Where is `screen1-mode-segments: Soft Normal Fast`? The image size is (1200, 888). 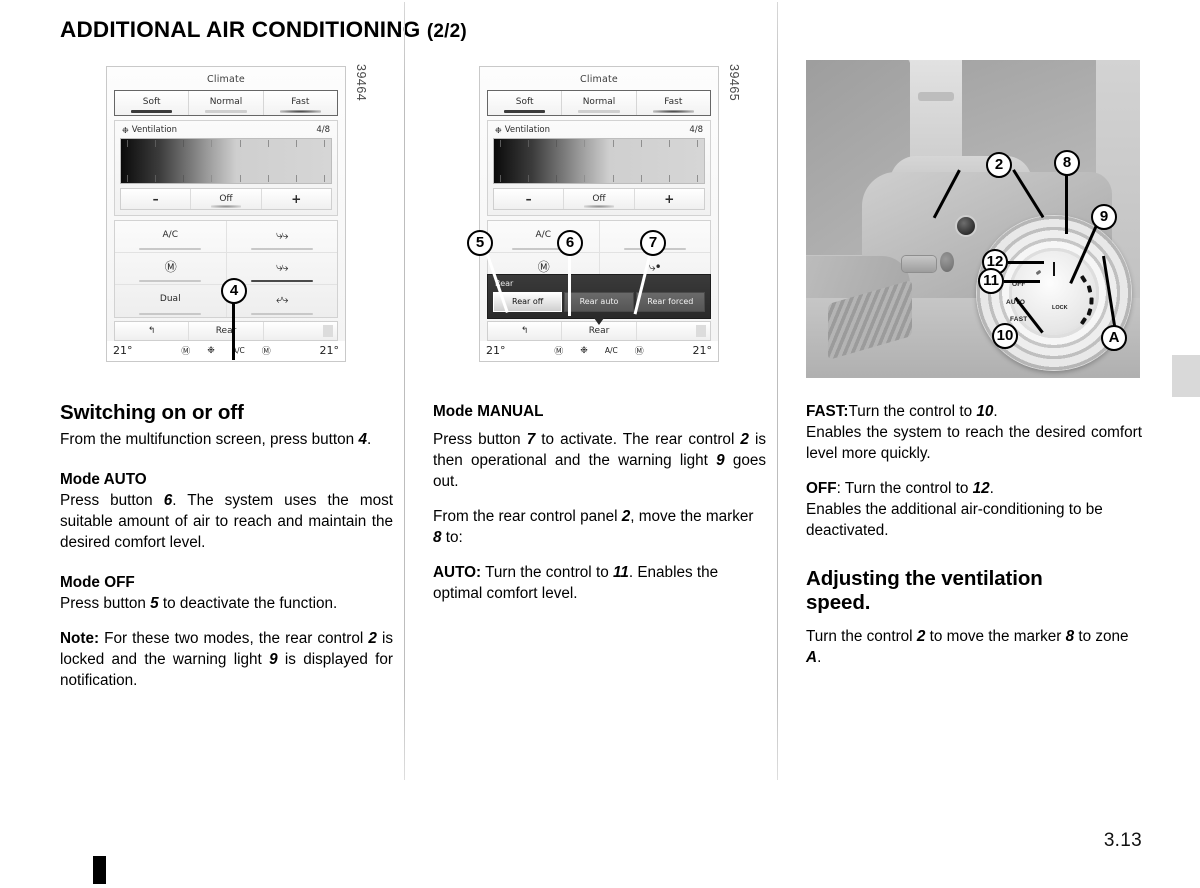
screen1-mode-segments: Soft Normal Fast is located at coordinates (226, 103).